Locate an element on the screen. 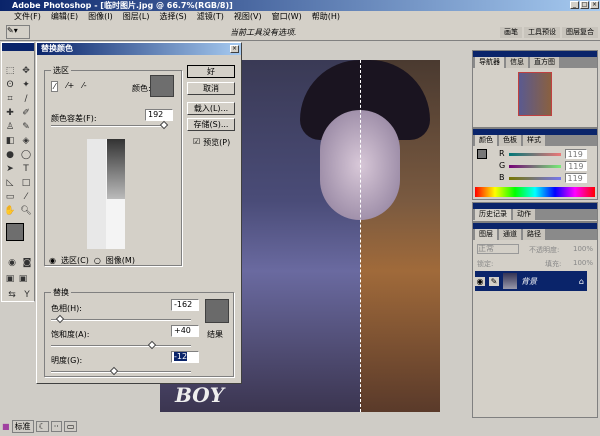 This screenshot has height=436, width=600. tab-info: 信息 is located at coordinates (517, 62).